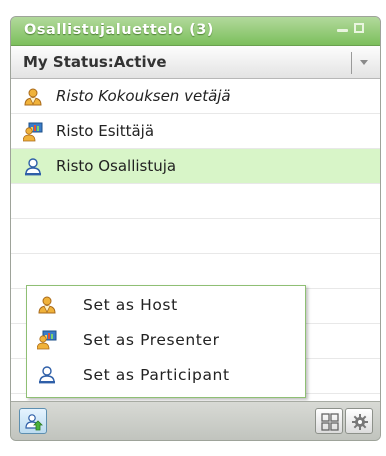  What do you see at coordinates (156, 375) in the screenshot?
I see `menu-item-label: Set as Participant` at bounding box center [156, 375].